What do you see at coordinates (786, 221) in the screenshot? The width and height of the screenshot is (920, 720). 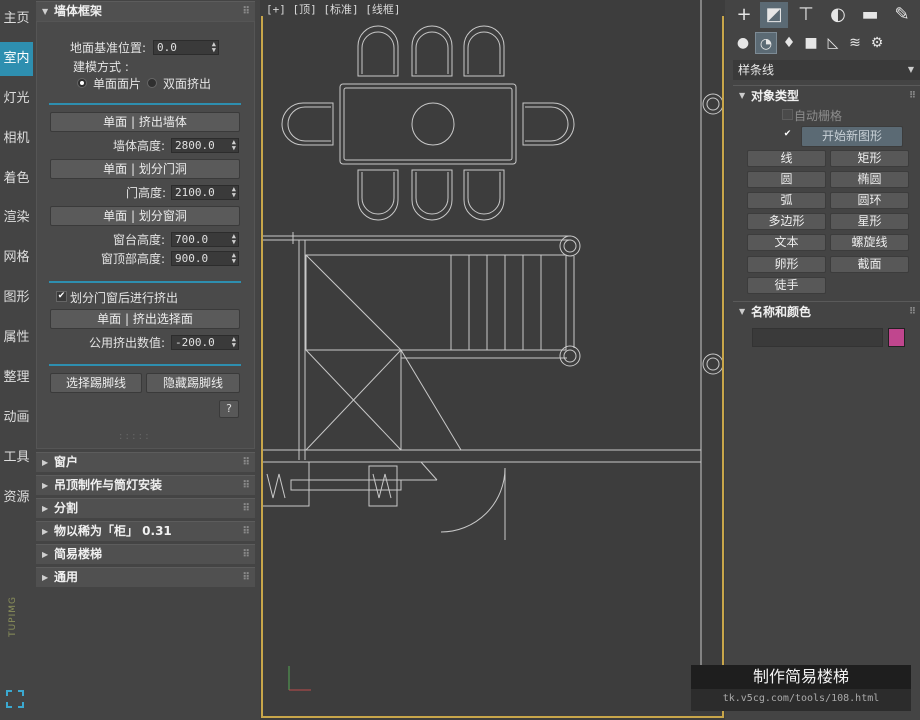 I see `ngon-button: 多边形` at bounding box center [786, 221].